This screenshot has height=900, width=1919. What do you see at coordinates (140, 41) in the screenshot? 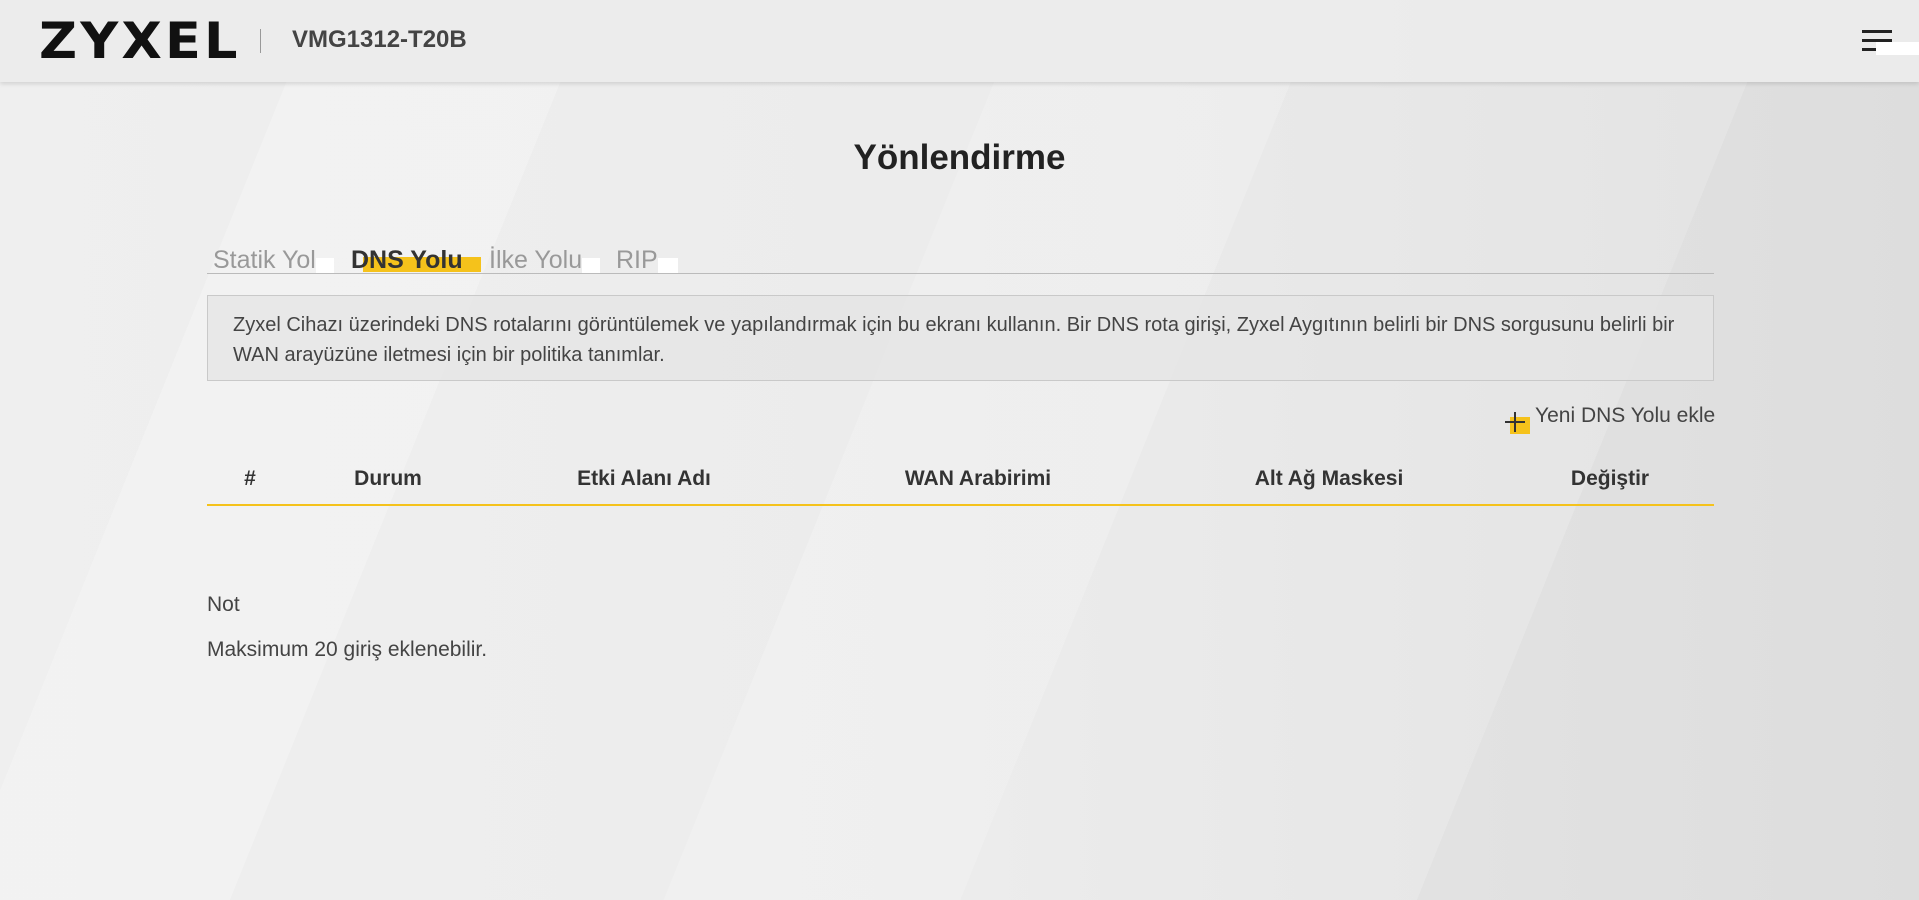
I see `zyxel-logo: ZYXEL` at bounding box center [140, 41].